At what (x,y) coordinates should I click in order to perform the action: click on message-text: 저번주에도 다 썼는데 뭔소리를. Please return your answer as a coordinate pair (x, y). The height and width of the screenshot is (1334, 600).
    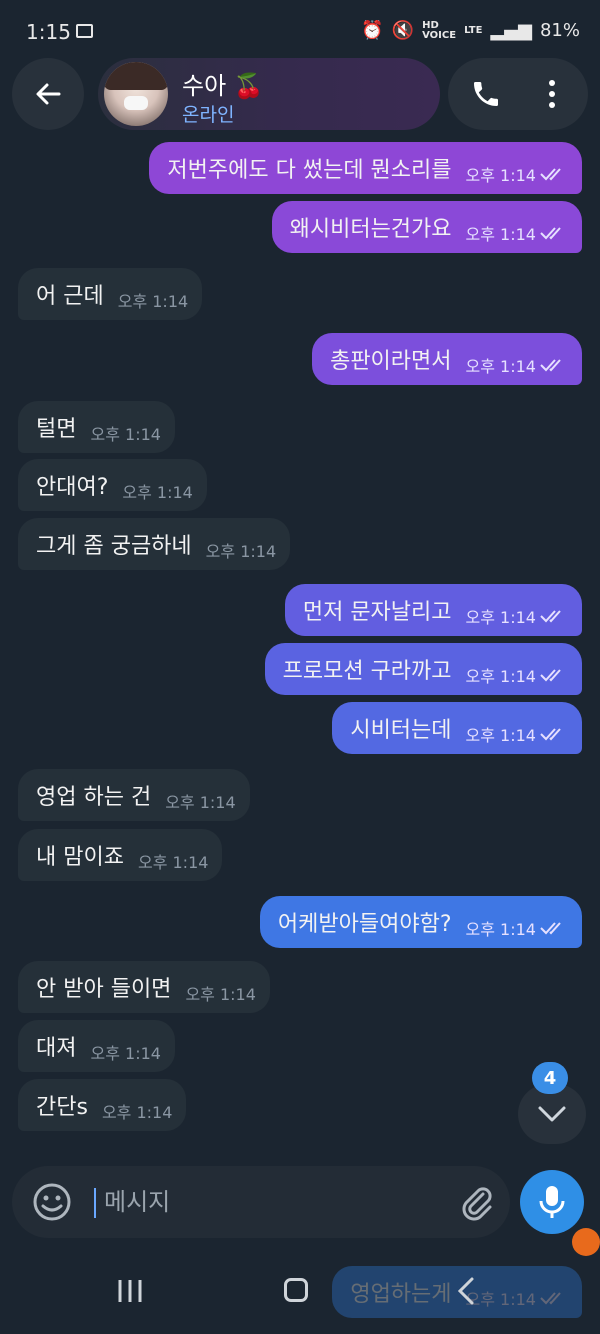
    Looking at the image, I should click on (309, 170).